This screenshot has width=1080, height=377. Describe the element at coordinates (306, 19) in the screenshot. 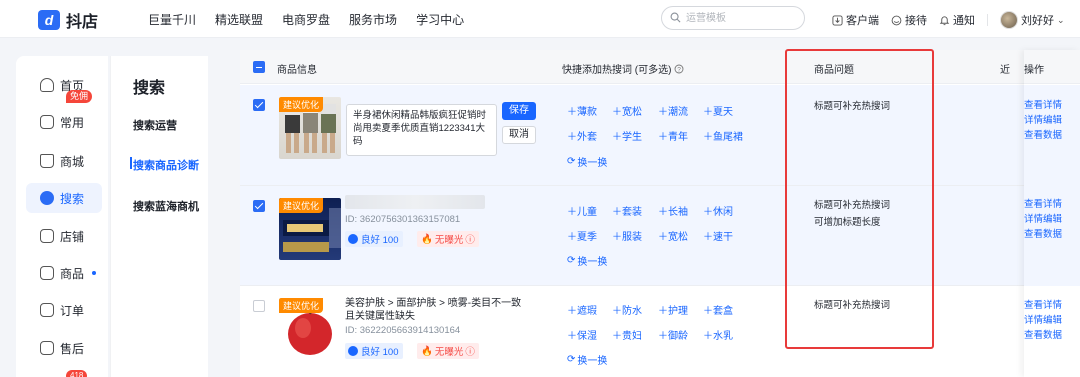

I see `nav-item: 电商罗盘` at that location.